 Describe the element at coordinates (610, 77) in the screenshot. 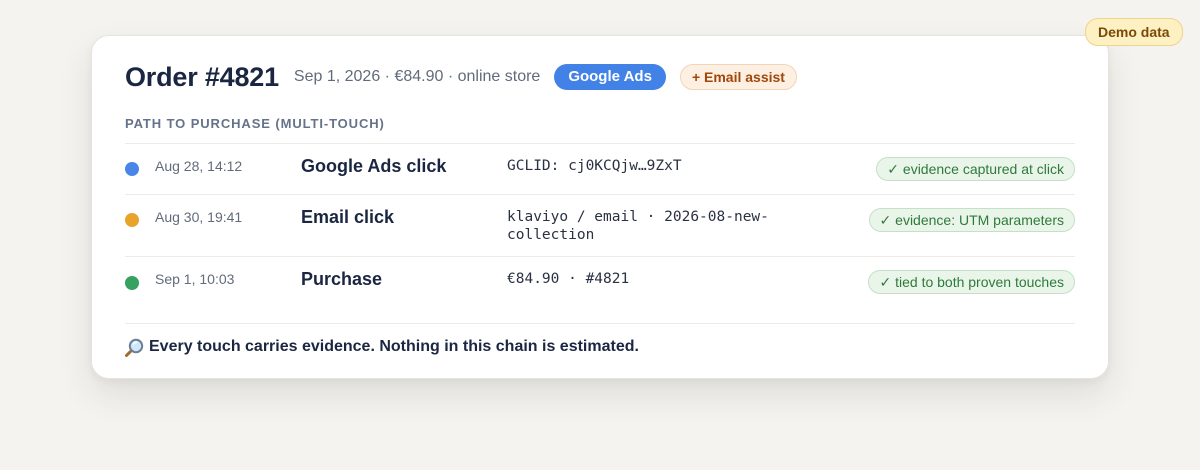

I see `primary-channel-badge: Google Ads` at that location.